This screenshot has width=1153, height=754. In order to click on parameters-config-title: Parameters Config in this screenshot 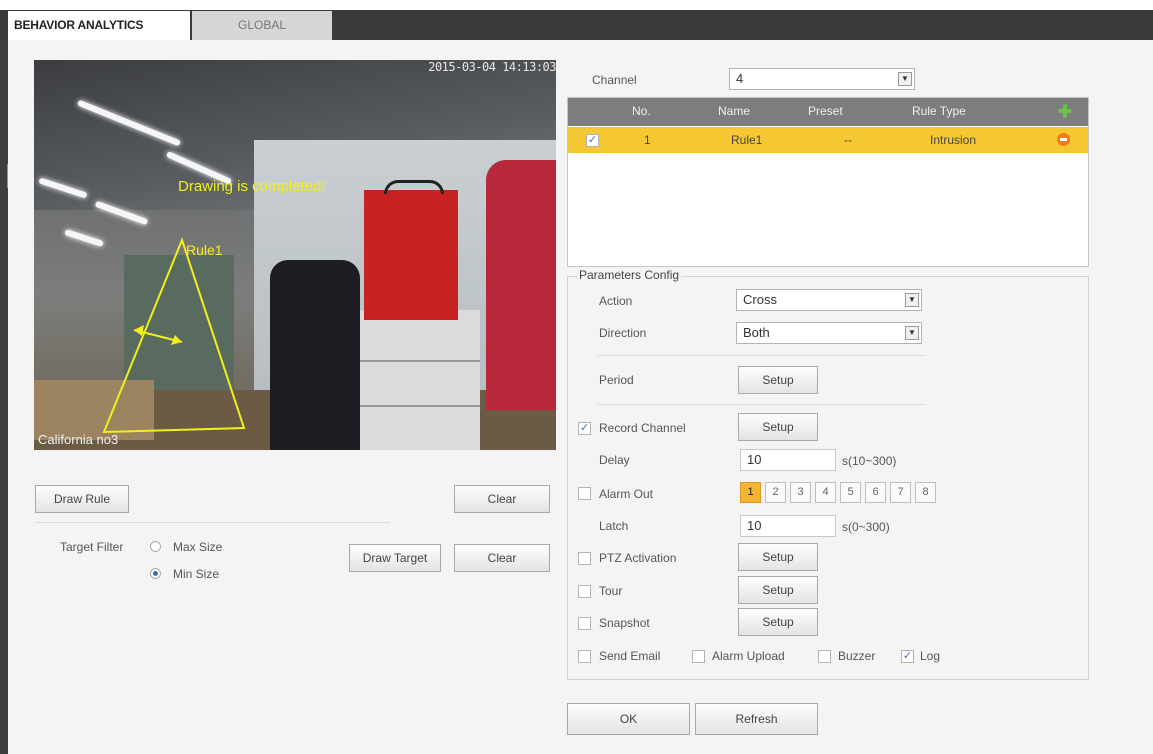, I will do `click(629, 275)`.